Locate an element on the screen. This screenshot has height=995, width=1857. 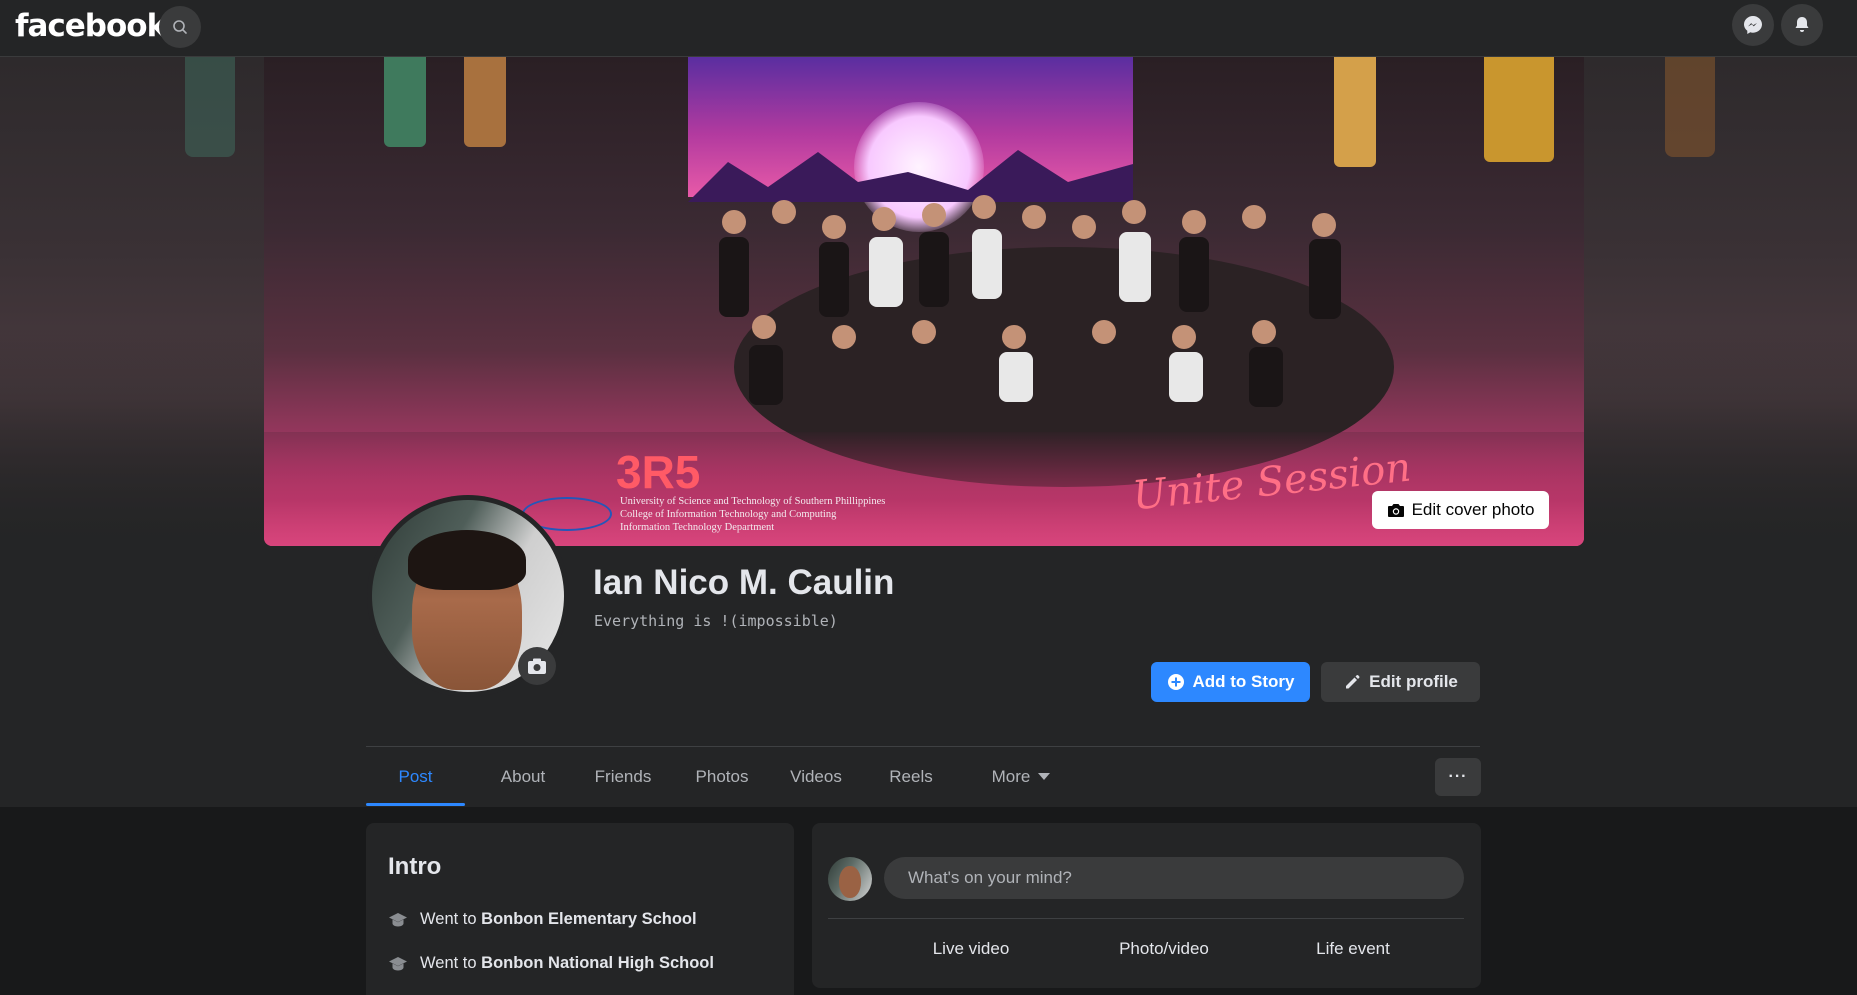
avatar-hair is located at coordinates (467, 560).